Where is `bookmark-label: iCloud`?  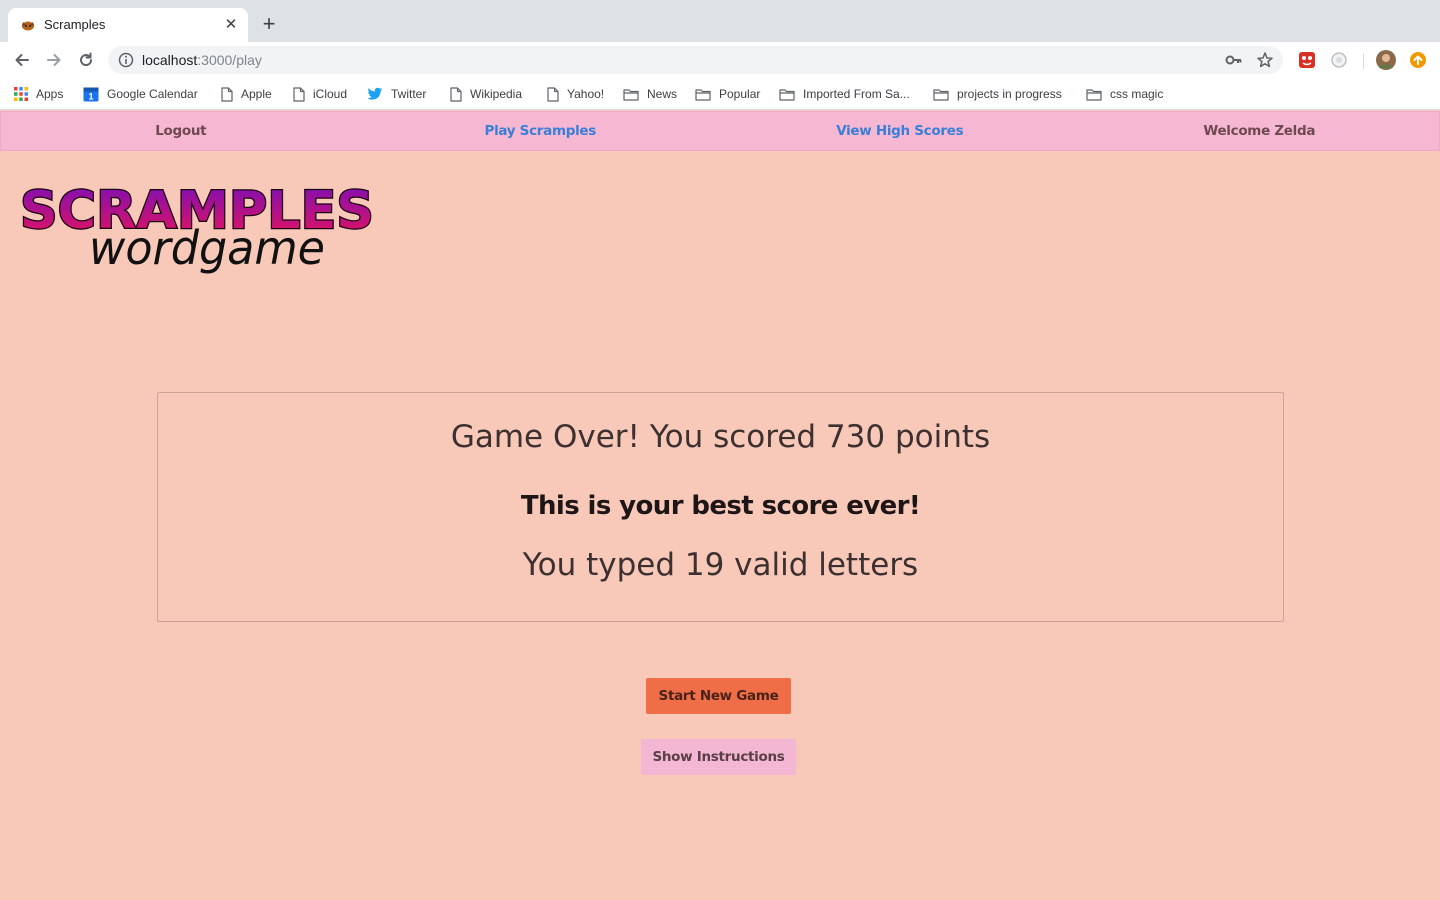
bookmark-label: iCloud is located at coordinates (330, 94).